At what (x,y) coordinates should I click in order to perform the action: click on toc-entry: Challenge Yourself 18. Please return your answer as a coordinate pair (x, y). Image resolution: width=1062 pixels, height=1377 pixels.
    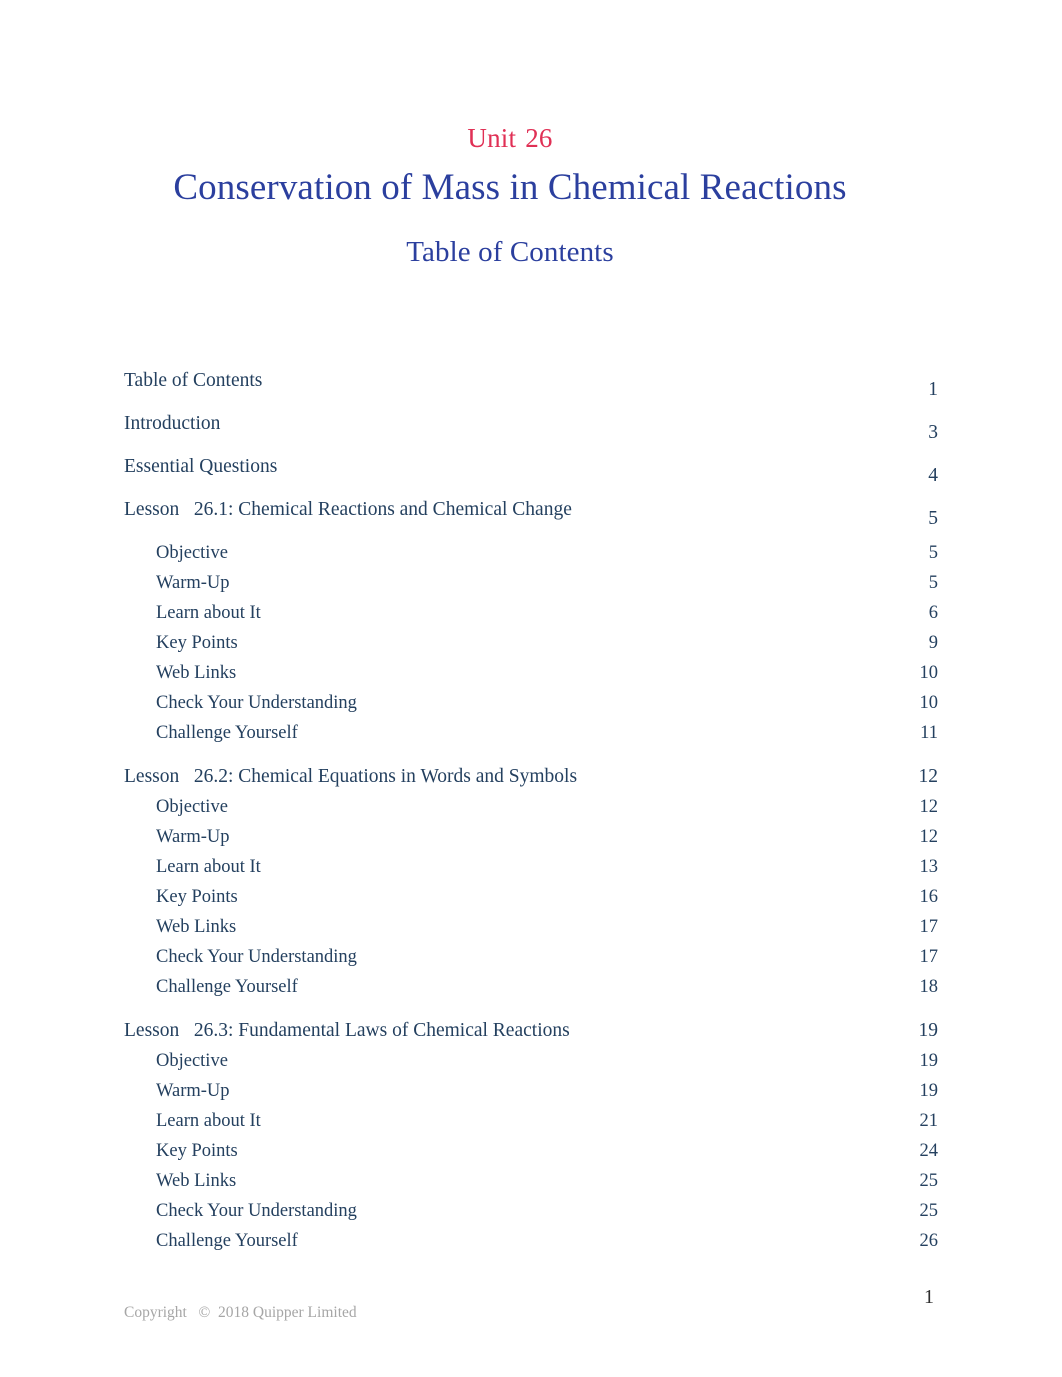
    Looking at the image, I should click on (531, 989).